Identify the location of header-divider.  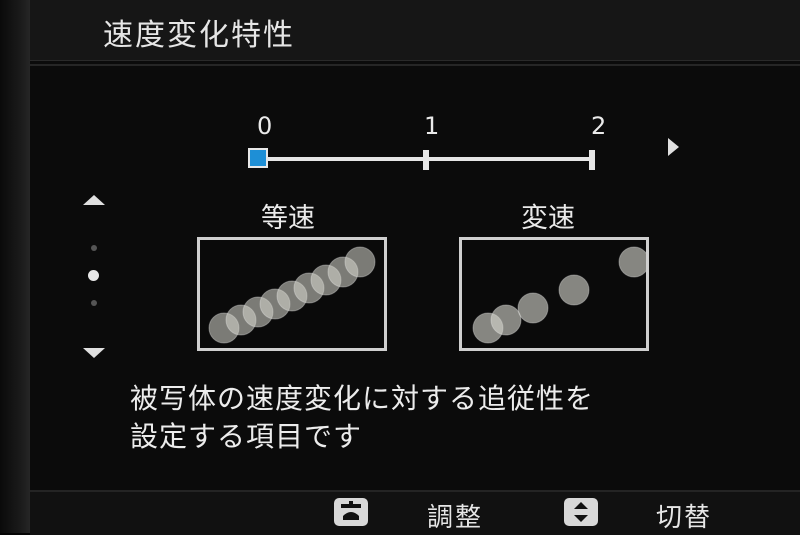
(415, 65).